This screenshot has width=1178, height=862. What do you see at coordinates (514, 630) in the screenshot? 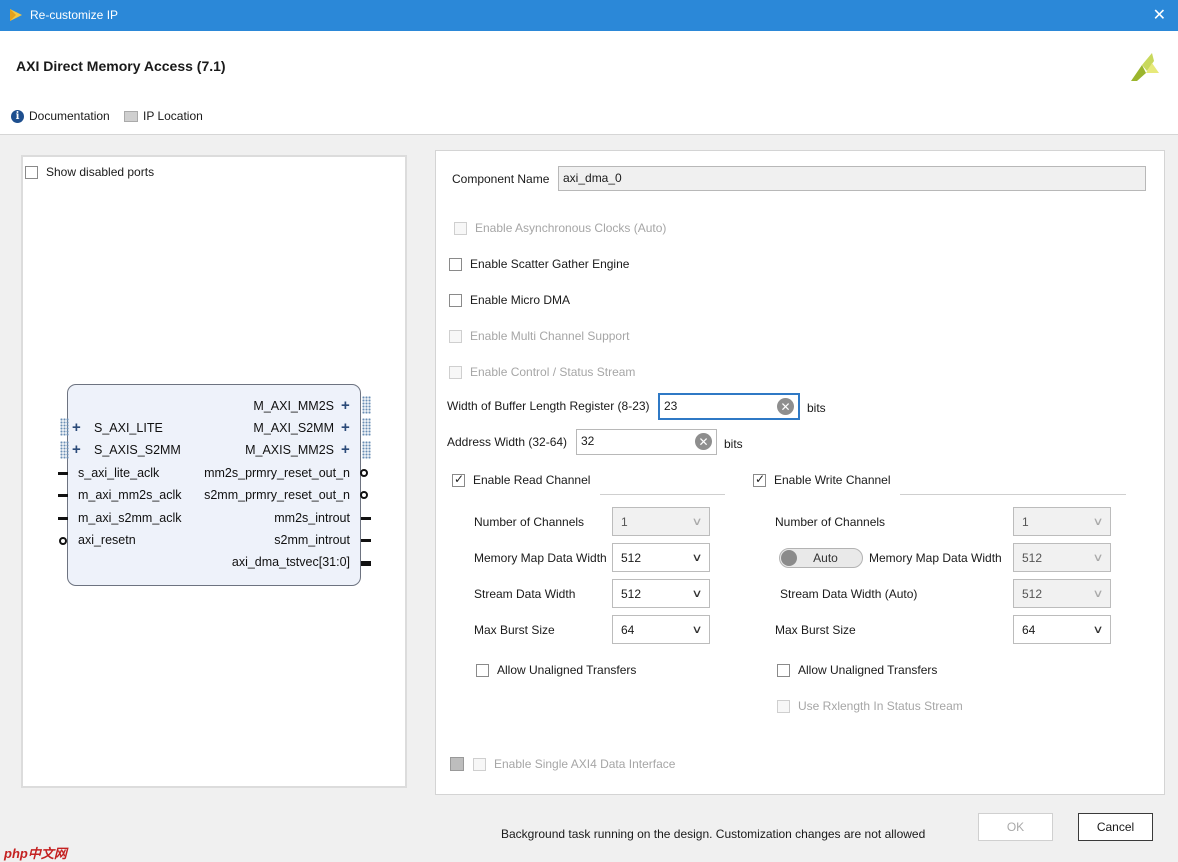
I see `read-burst-label: Max Burst Size` at bounding box center [514, 630].